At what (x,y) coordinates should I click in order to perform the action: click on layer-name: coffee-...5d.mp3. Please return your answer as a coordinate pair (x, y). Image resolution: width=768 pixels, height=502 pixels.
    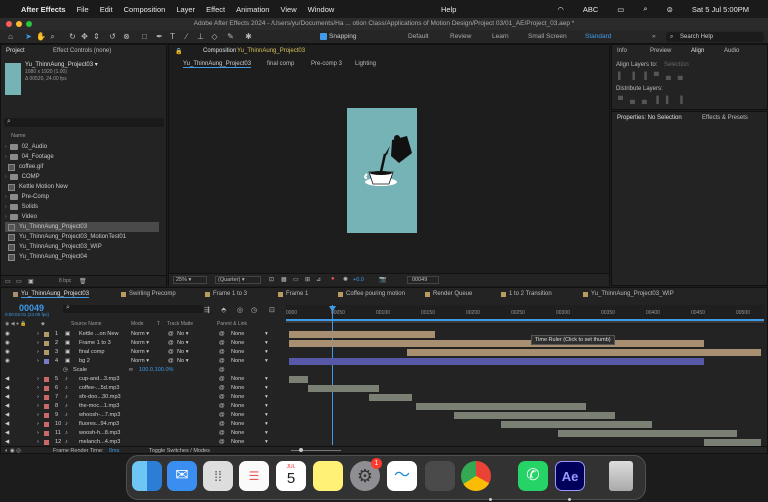
    Looking at the image, I should click on (99, 388).